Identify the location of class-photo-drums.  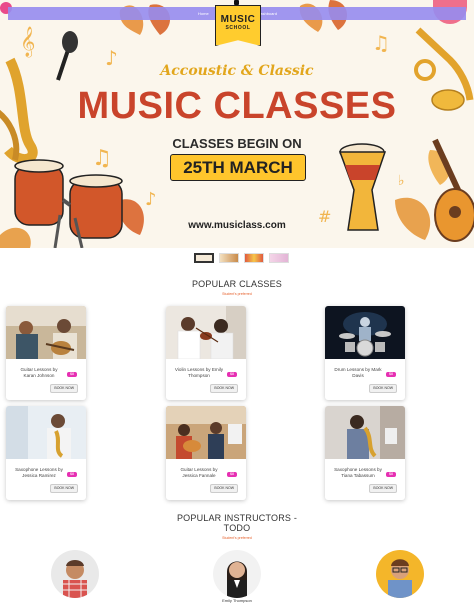
(365, 332).